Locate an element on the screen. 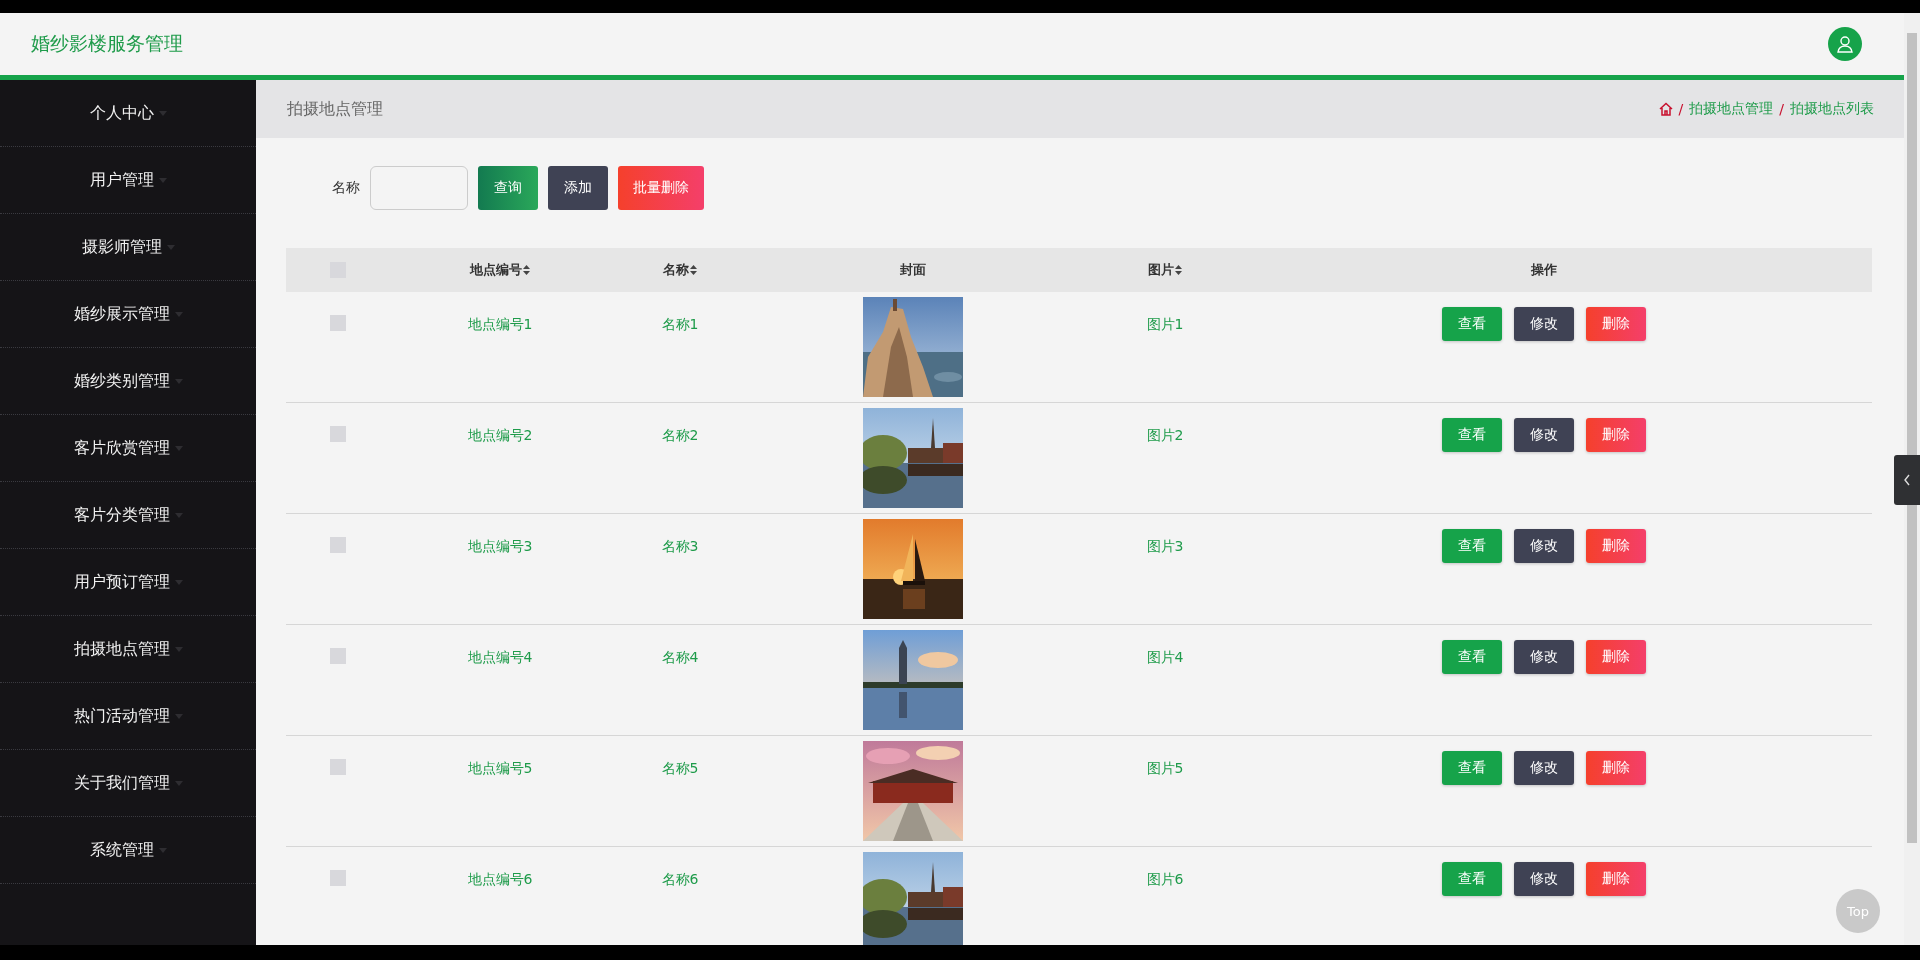 The height and width of the screenshot is (960, 1920). field-label: 名称 is located at coordinates (346, 188).